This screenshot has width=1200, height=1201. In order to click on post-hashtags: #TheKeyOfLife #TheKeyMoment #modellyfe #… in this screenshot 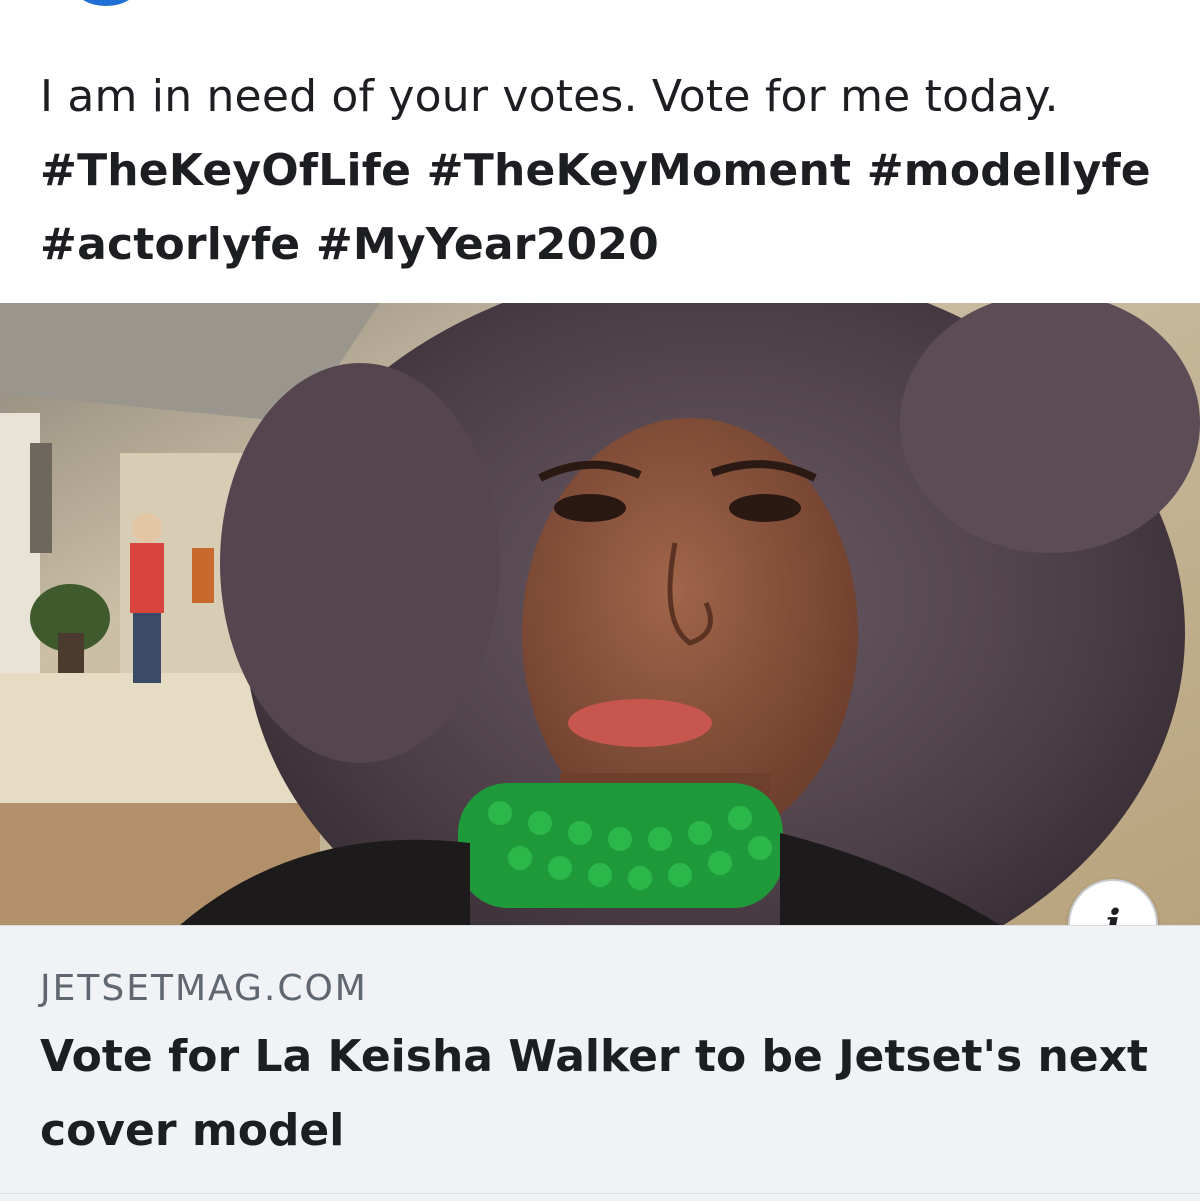, I will do `click(610, 208)`.